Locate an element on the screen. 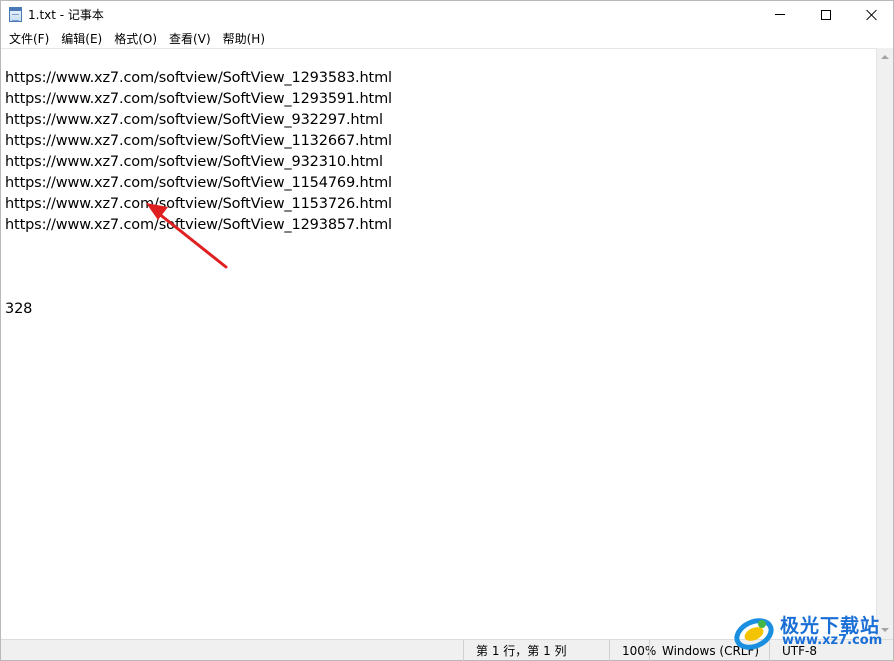 This screenshot has height=661, width=894. minimize-button is located at coordinates (780, 14).